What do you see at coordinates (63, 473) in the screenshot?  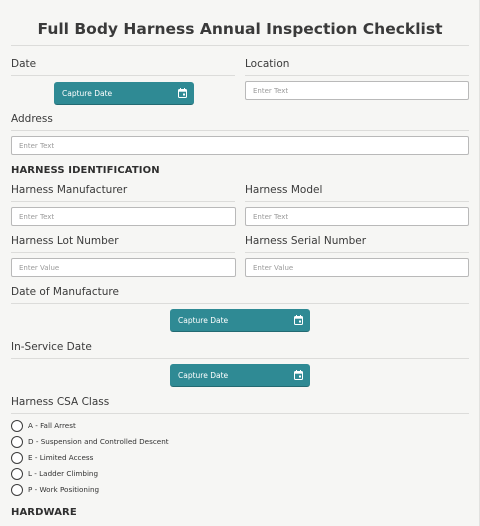 I see `csa-class-option-label: L - Ladder Climbing` at bounding box center [63, 473].